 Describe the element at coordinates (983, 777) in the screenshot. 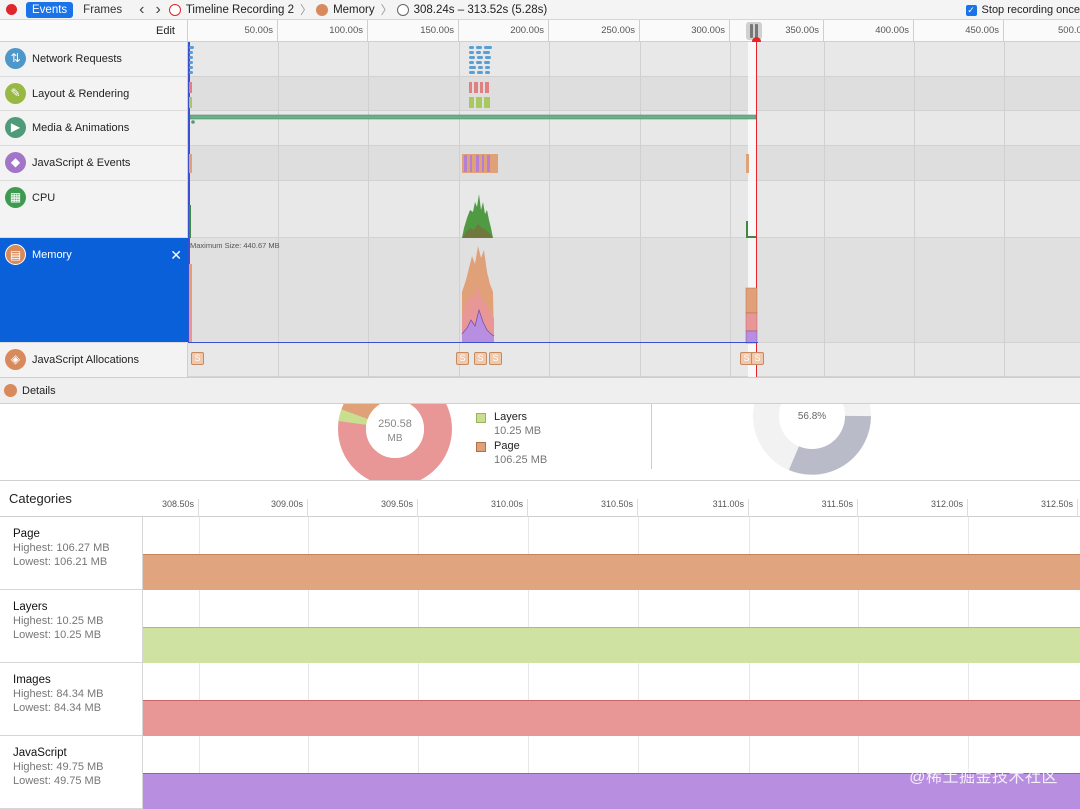

I see `watermark: @稀土掘金技术社区` at that location.